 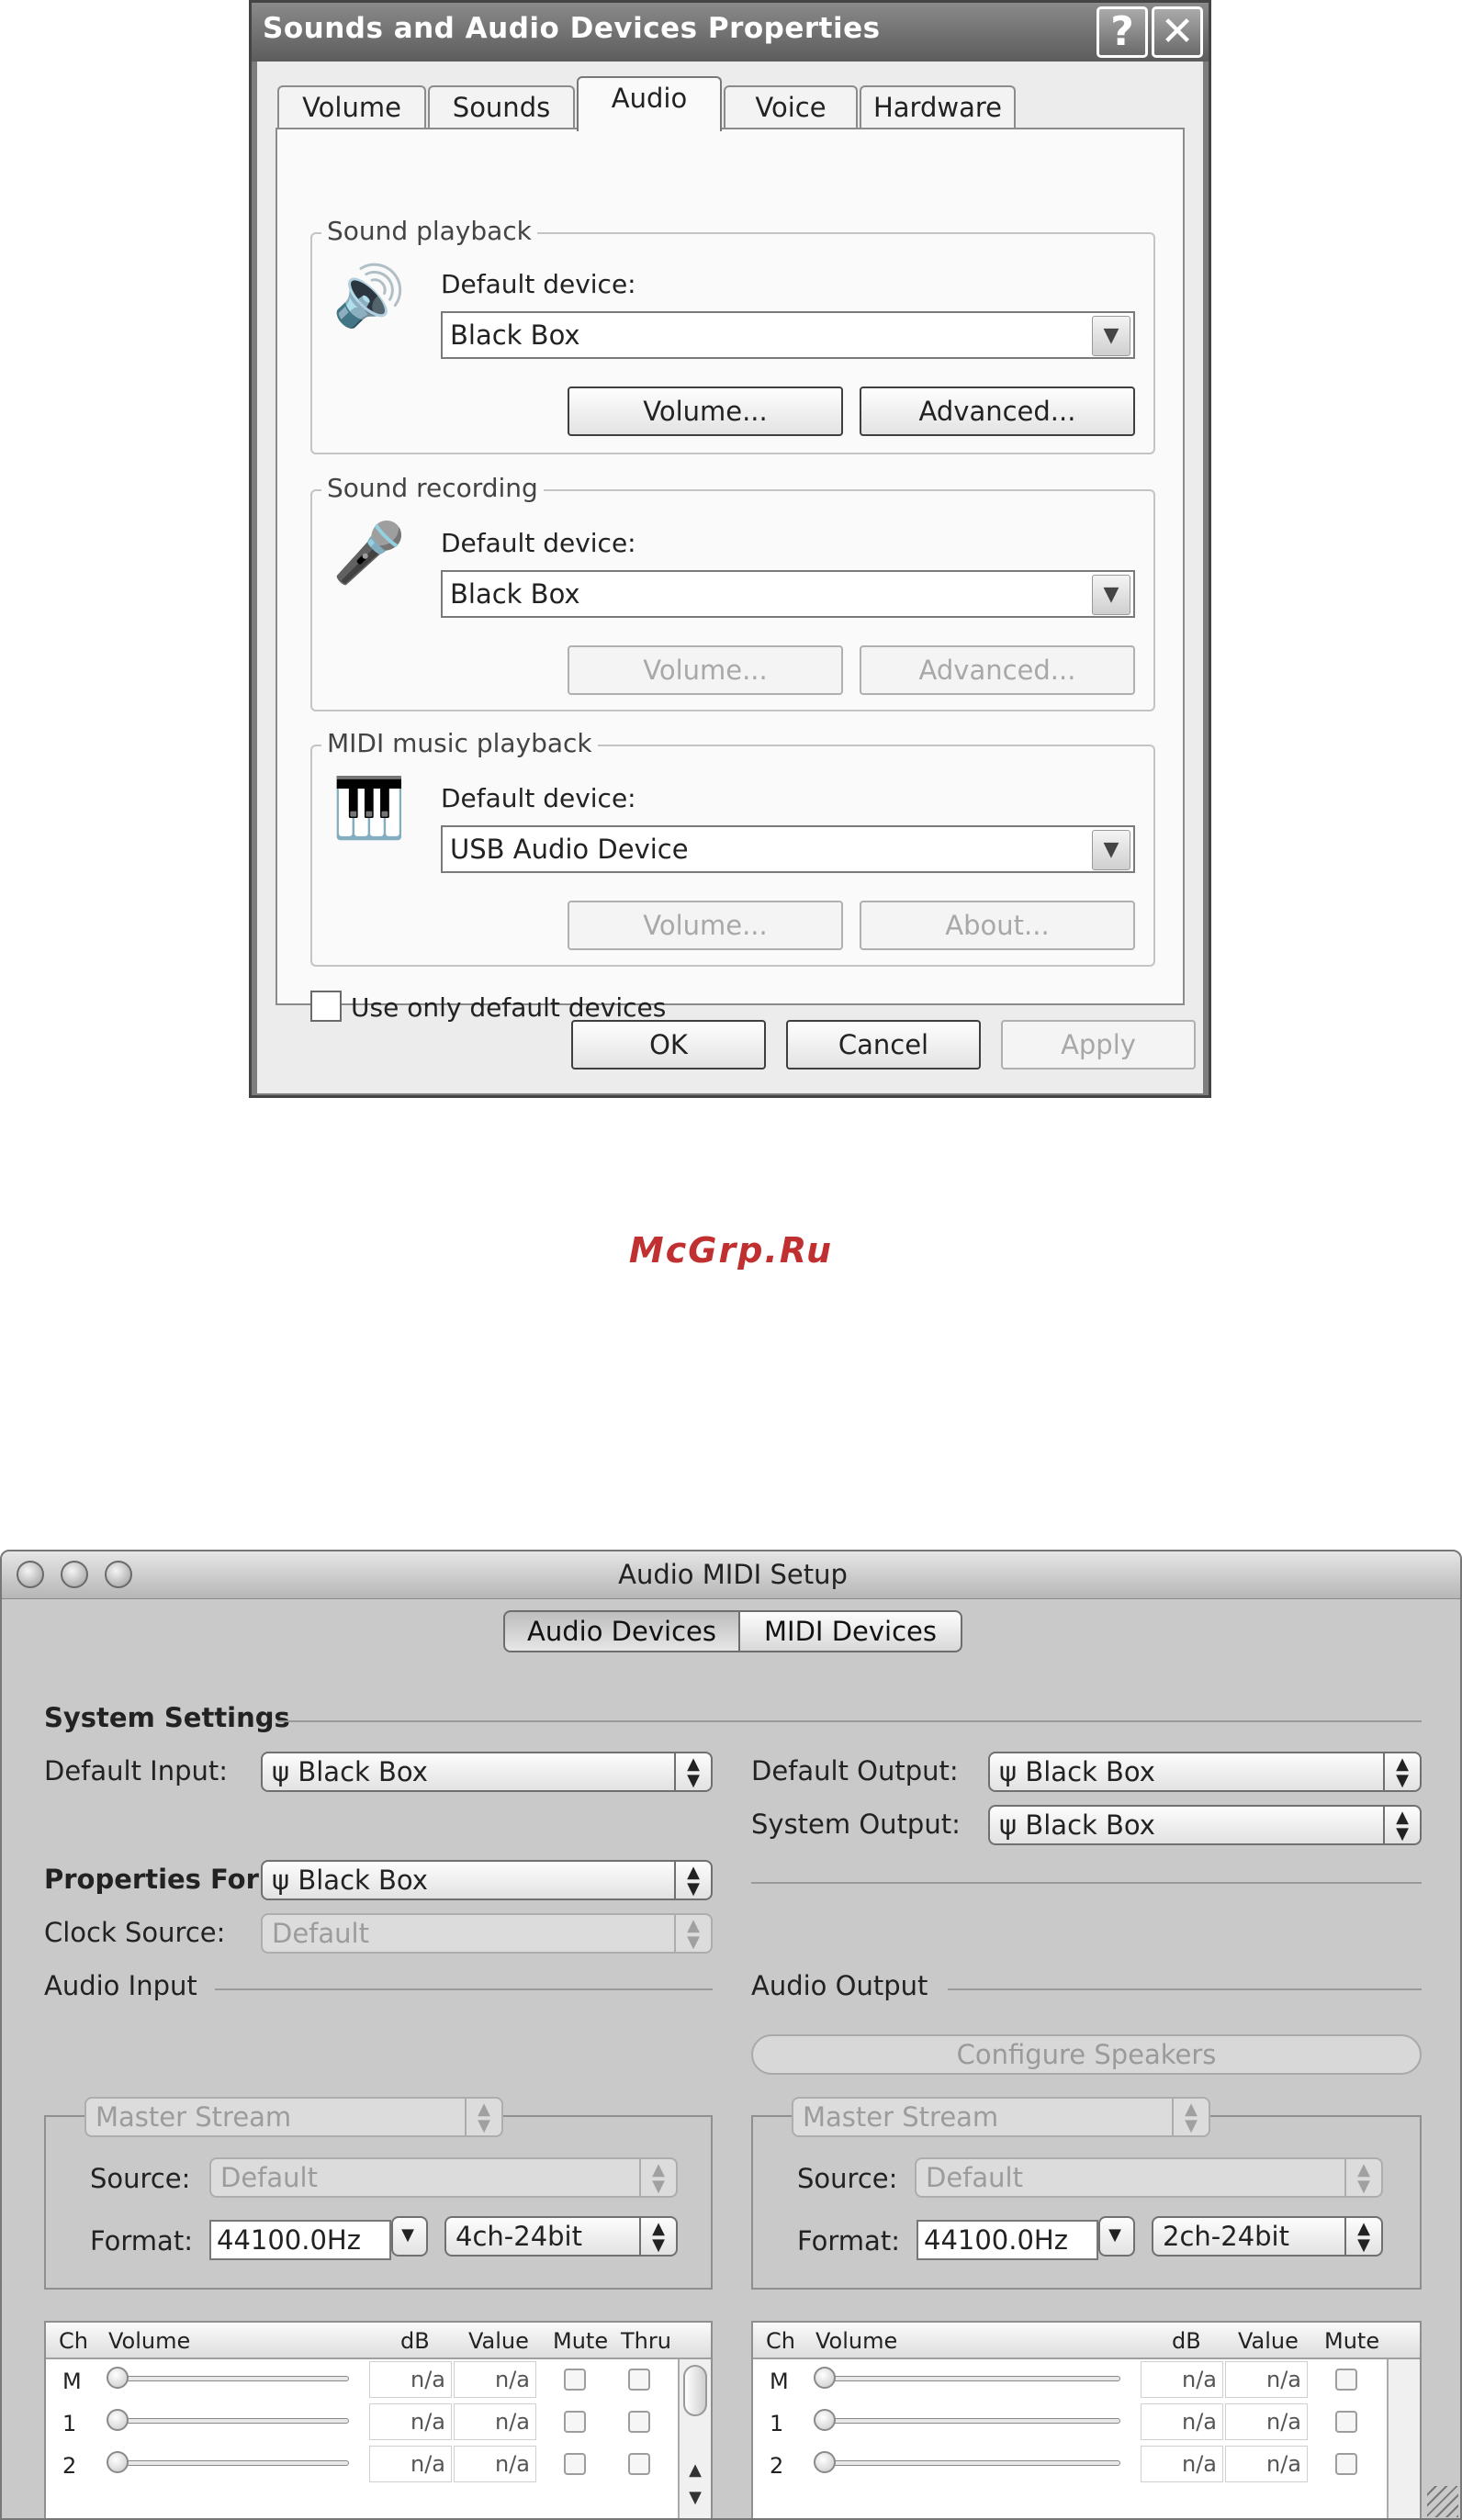 What do you see at coordinates (1186, 2341) in the screenshot?
I see `column-header: dB` at bounding box center [1186, 2341].